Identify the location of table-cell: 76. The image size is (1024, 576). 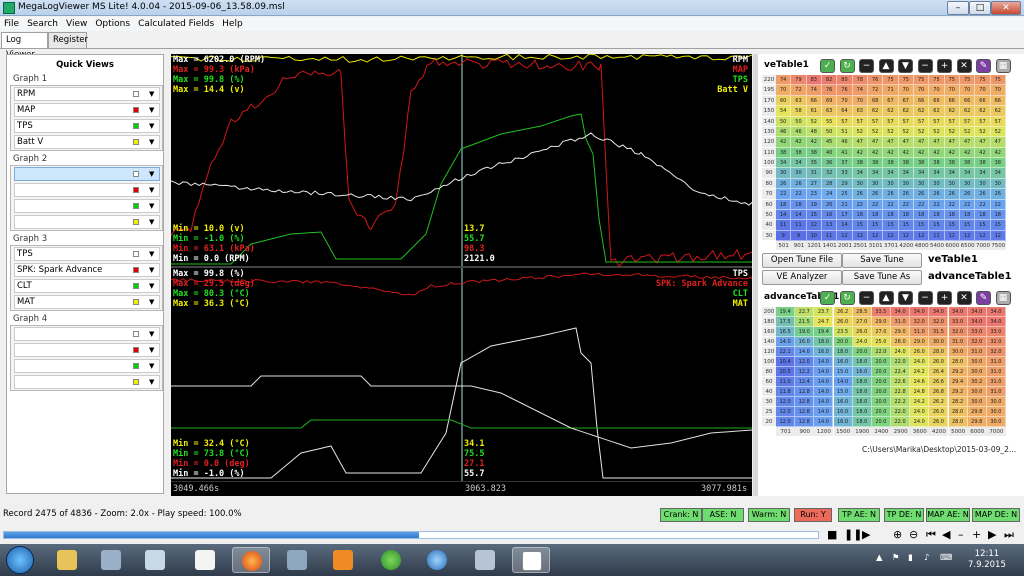
(844, 90).